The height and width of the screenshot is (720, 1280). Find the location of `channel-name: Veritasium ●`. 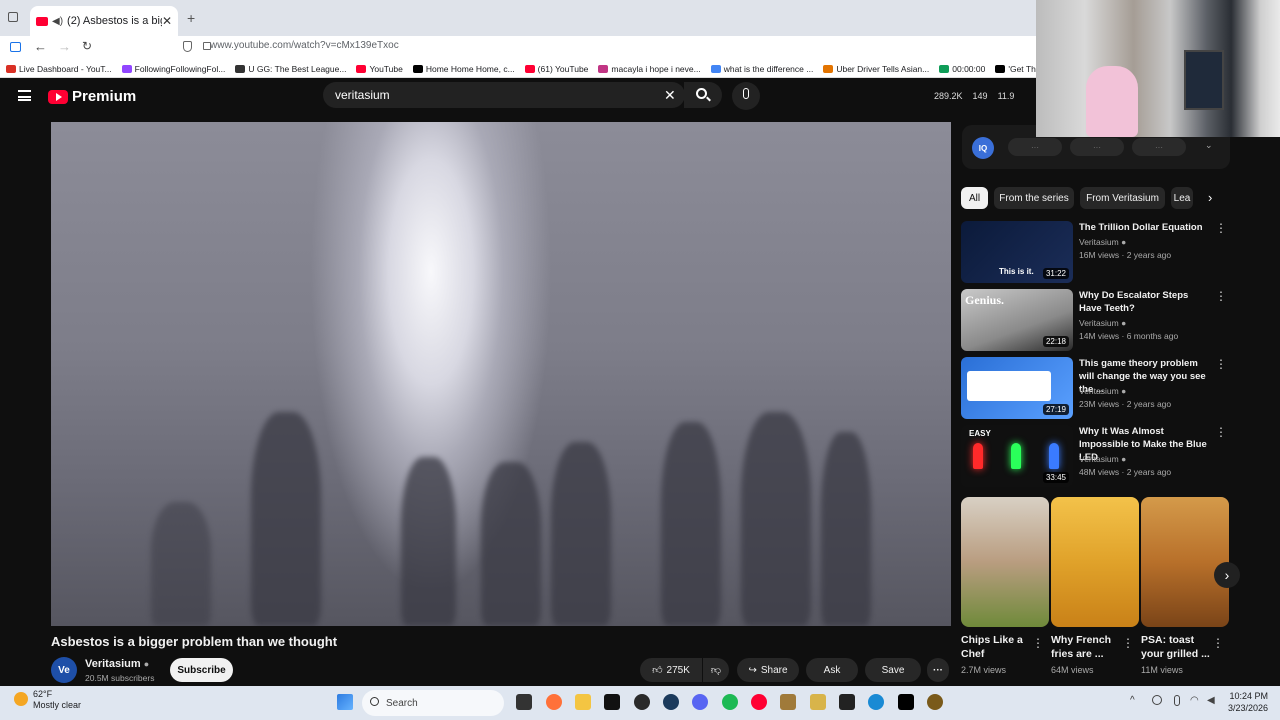

channel-name: Veritasium ● is located at coordinates (117, 664).